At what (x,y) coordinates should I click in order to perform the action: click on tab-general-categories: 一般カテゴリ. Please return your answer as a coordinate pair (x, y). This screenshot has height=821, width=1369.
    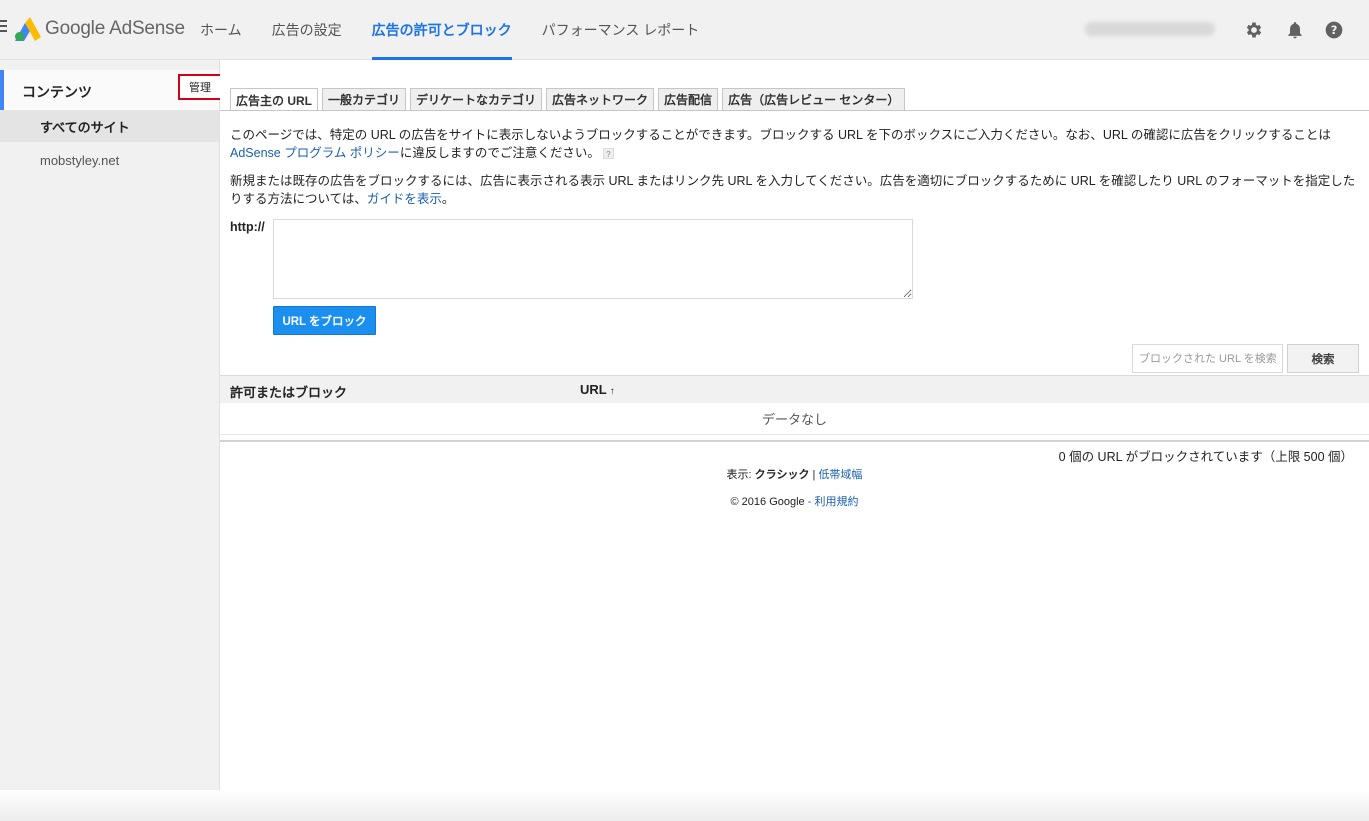
    Looking at the image, I should click on (364, 99).